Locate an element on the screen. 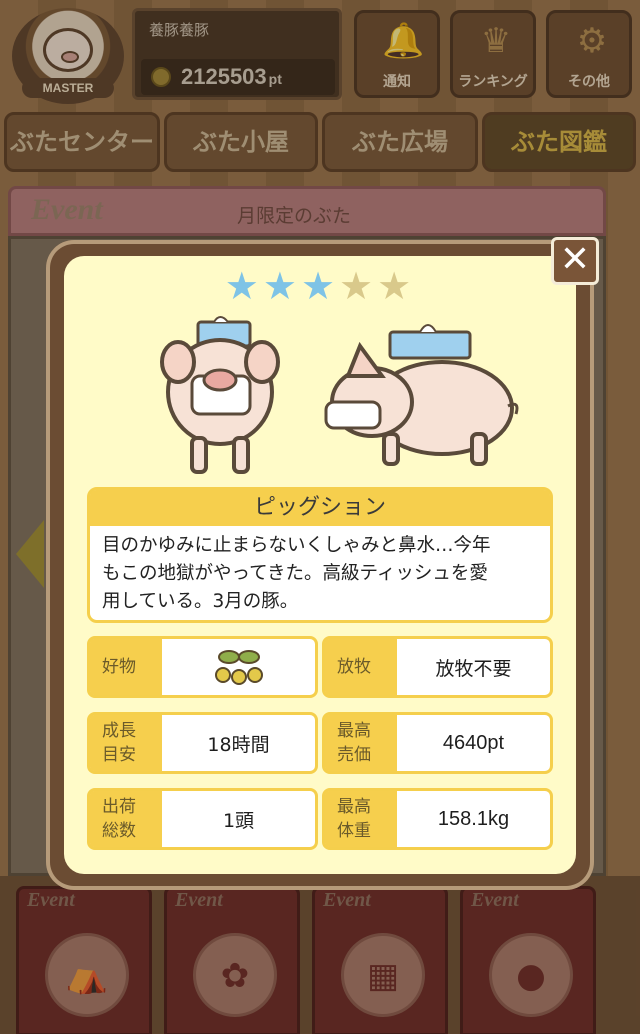 The image size is (640, 1034). stat-key: 出荷 総数 is located at coordinates (126, 819).